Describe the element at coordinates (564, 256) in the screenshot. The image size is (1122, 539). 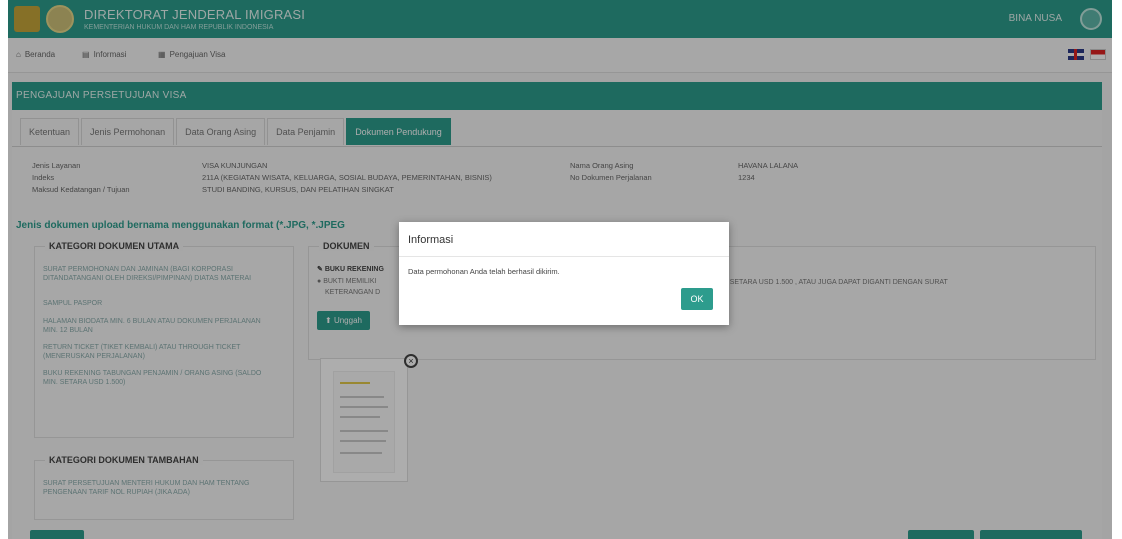
I see `modal-divider` at that location.